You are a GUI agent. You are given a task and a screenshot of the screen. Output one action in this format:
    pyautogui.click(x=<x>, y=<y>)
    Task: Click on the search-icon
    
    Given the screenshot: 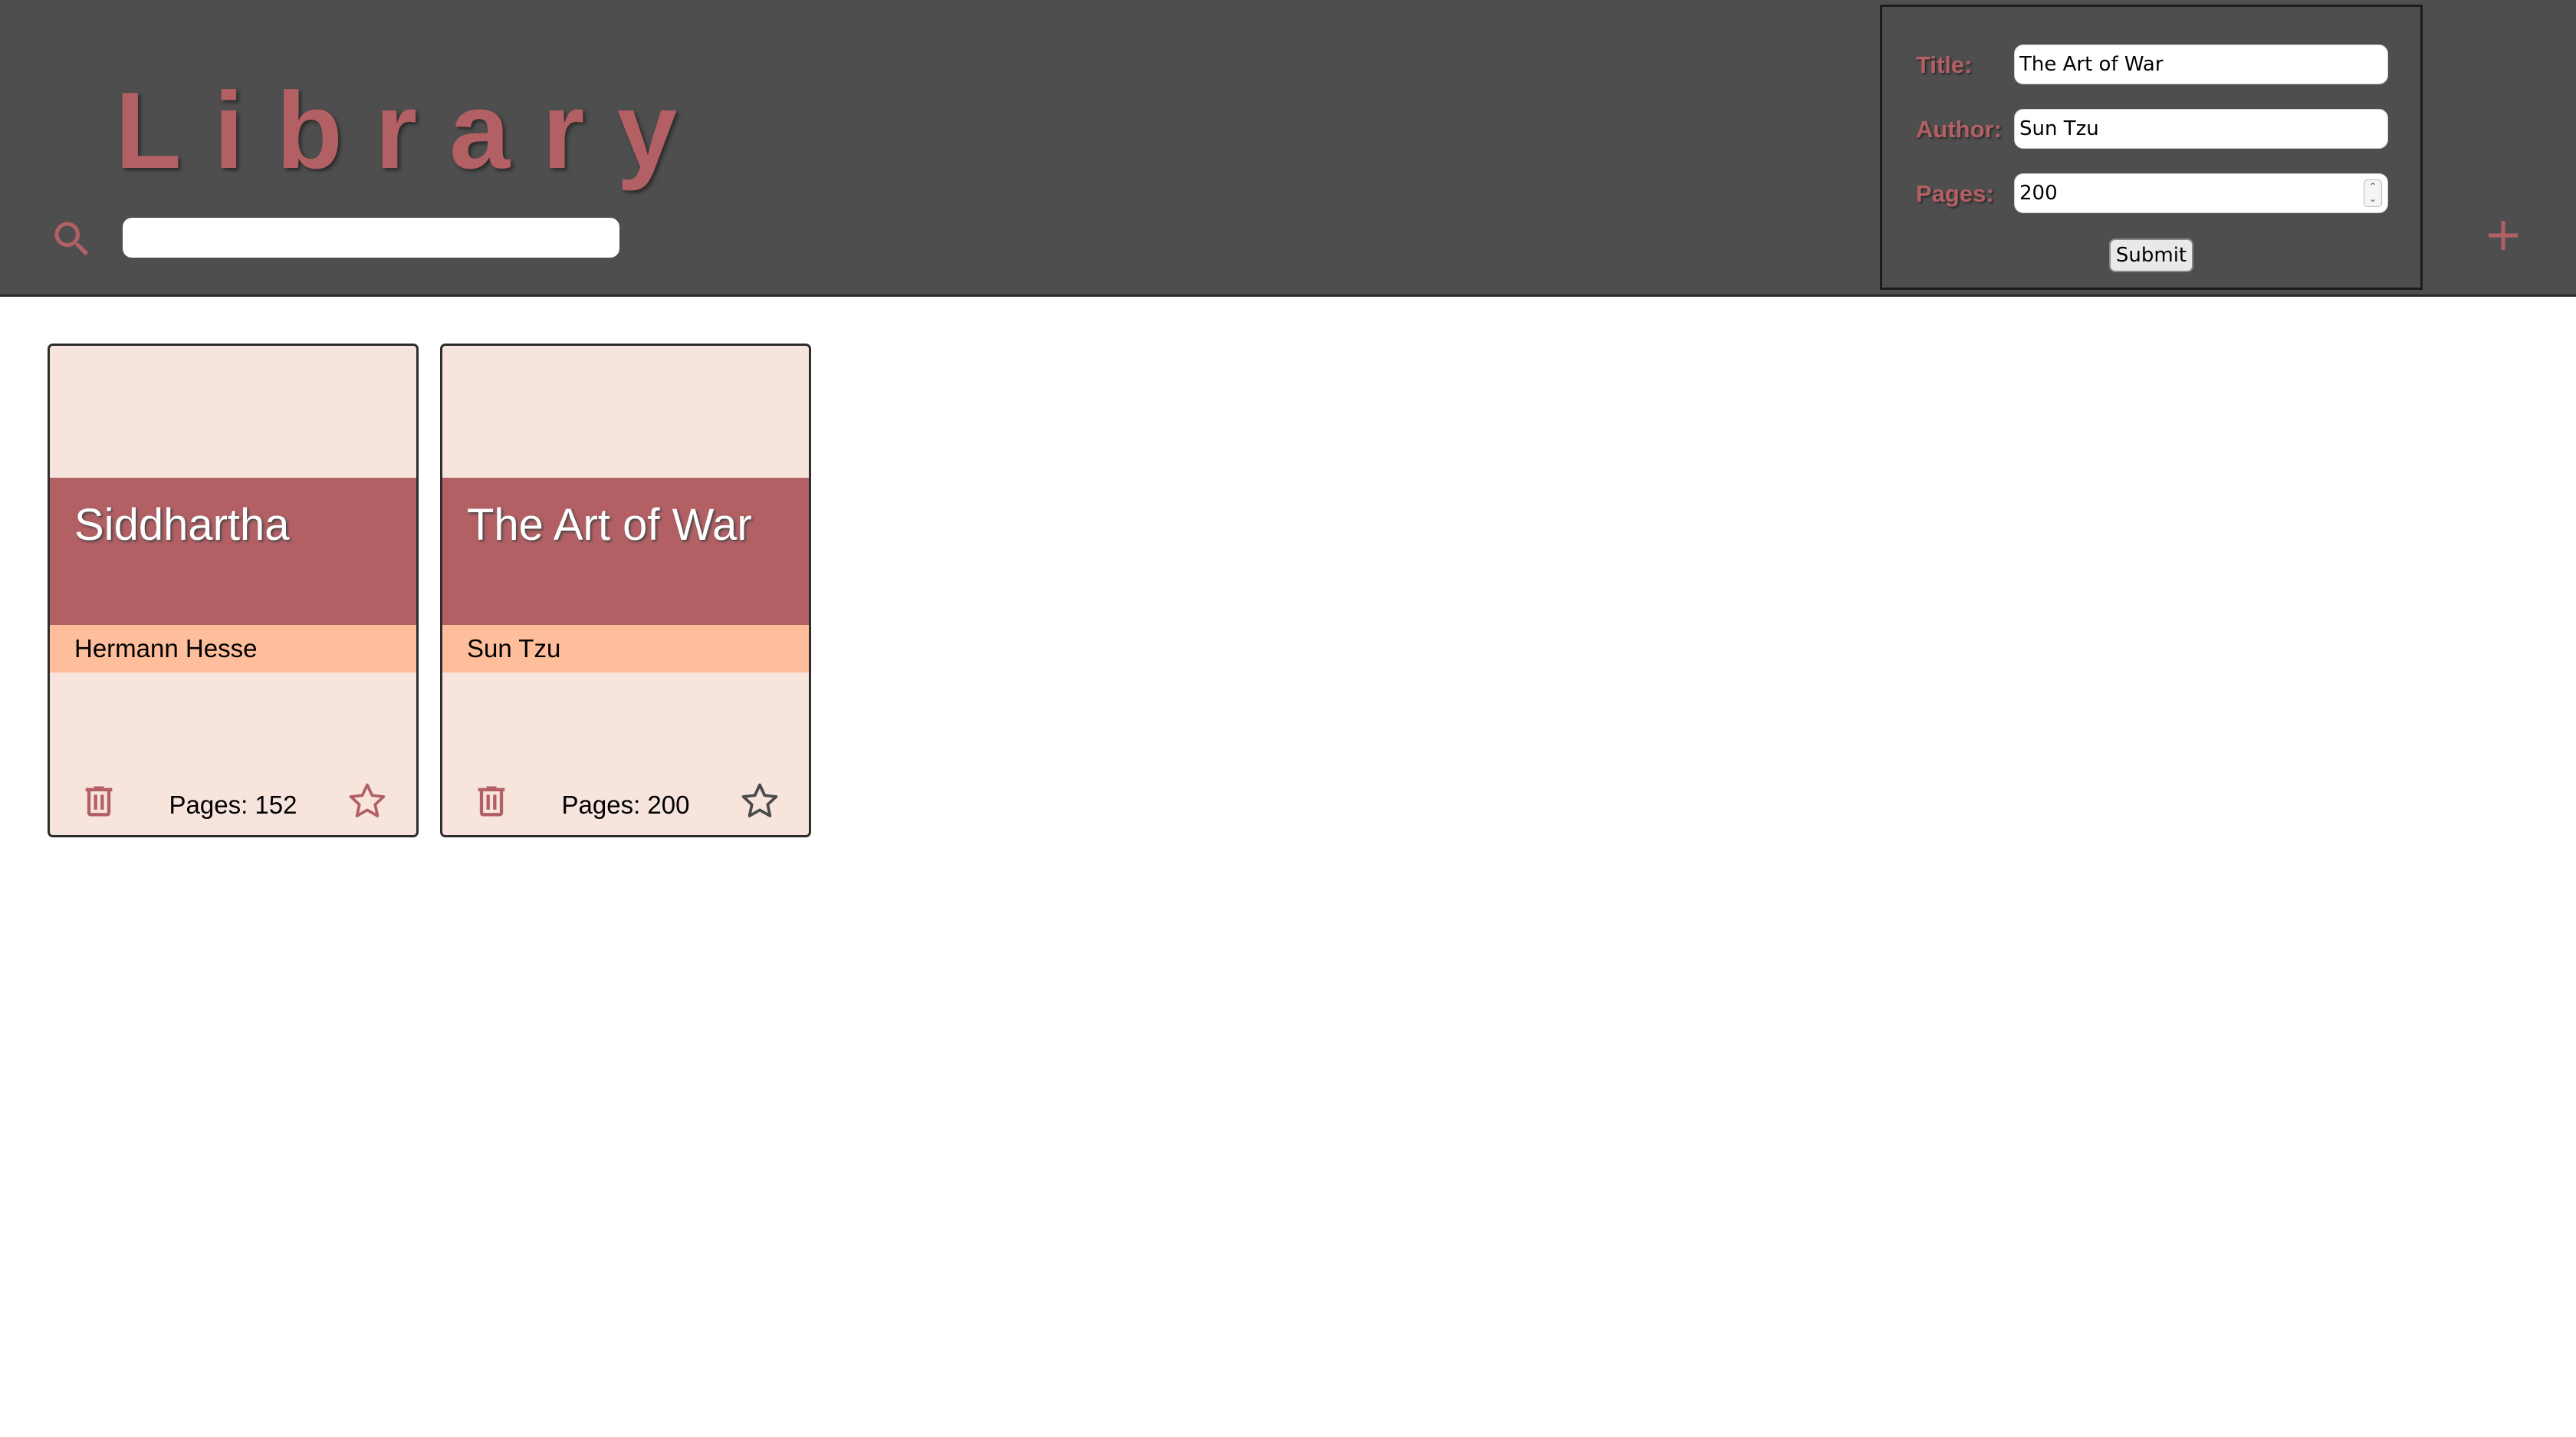 What is the action you would take?
    pyautogui.click(x=72, y=239)
    